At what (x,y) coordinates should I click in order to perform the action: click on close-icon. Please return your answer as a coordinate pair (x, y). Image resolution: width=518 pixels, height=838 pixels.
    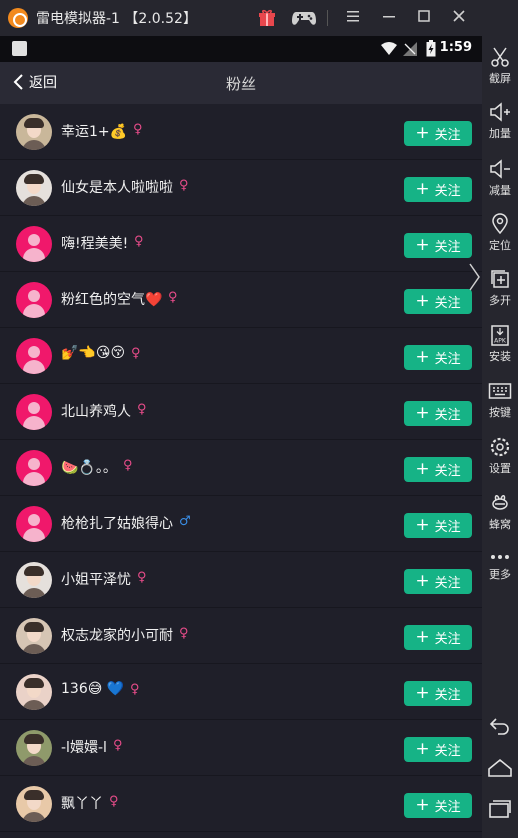
    Looking at the image, I should click on (459, 18).